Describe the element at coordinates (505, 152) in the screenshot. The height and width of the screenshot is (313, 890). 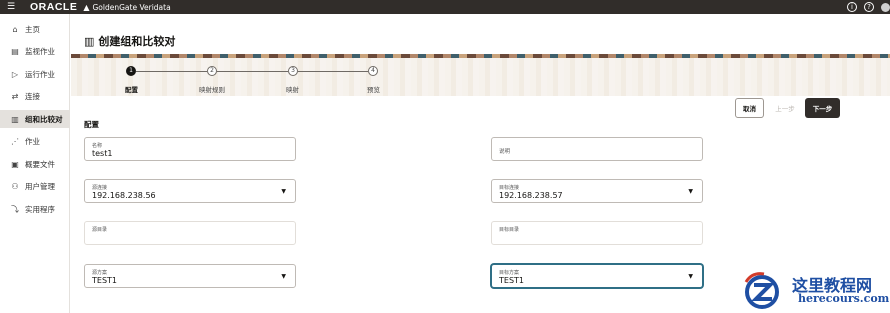
I see `description-label: 说明` at that location.